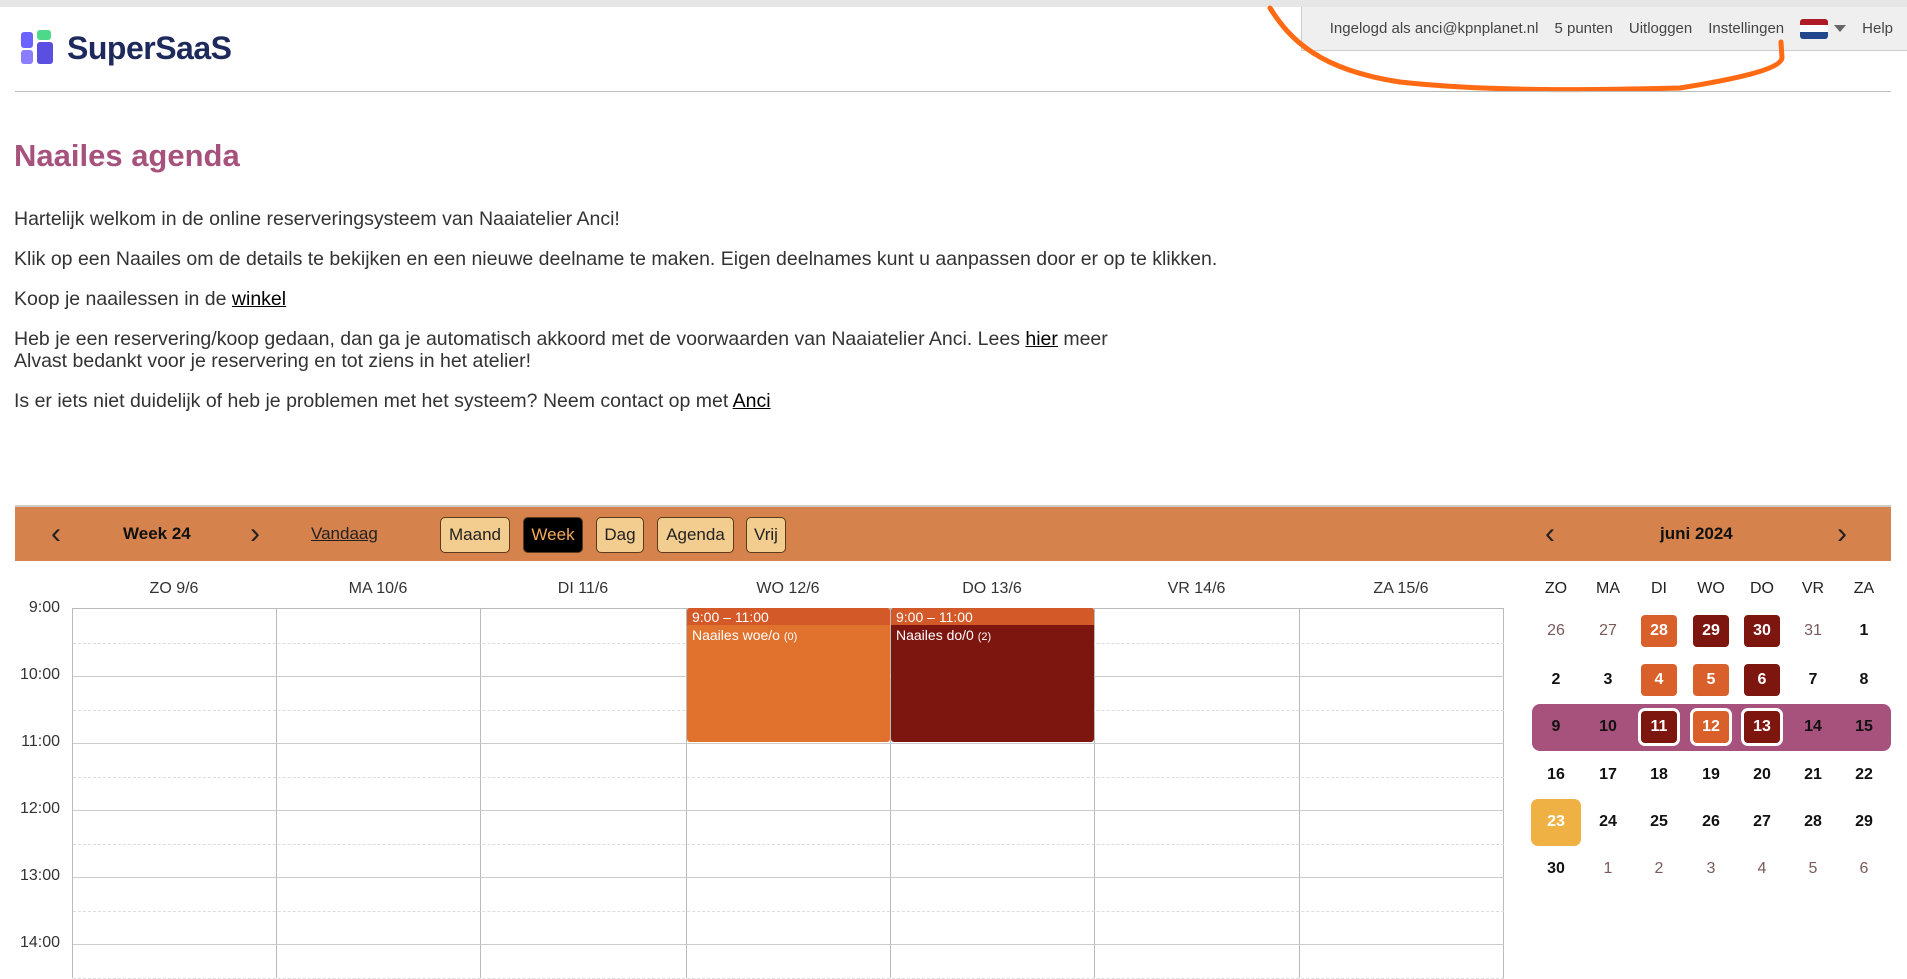 This screenshot has height=979, width=1907. I want to click on help-link: Help, so click(1877, 28).